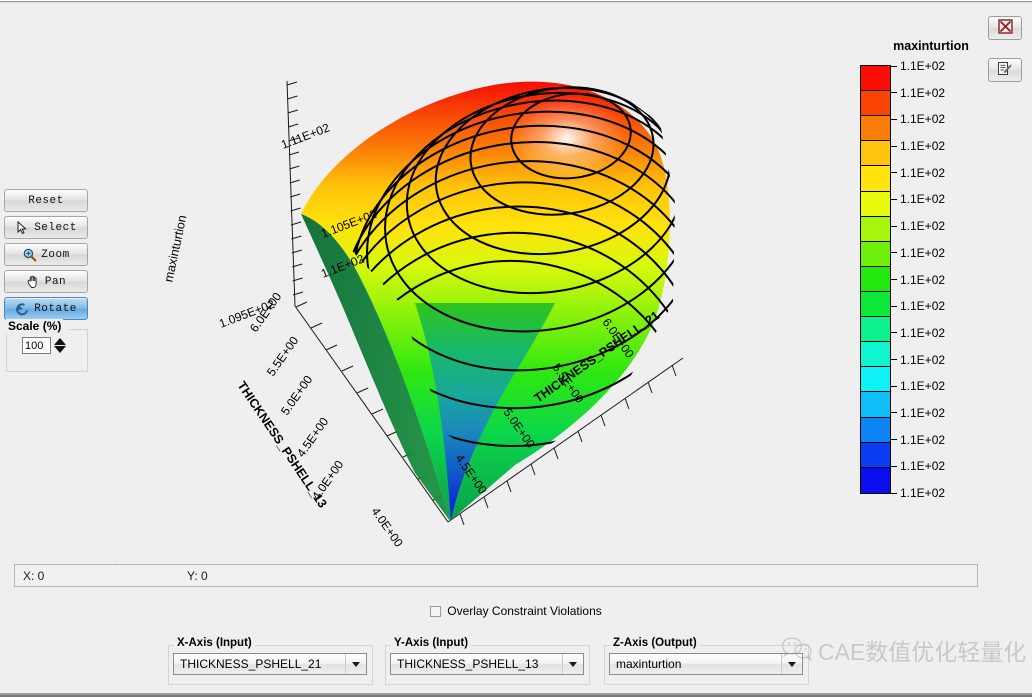 The height and width of the screenshot is (697, 1032). What do you see at coordinates (295, 188) in the screenshot?
I see `z-axis-ticks` at bounding box center [295, 188].